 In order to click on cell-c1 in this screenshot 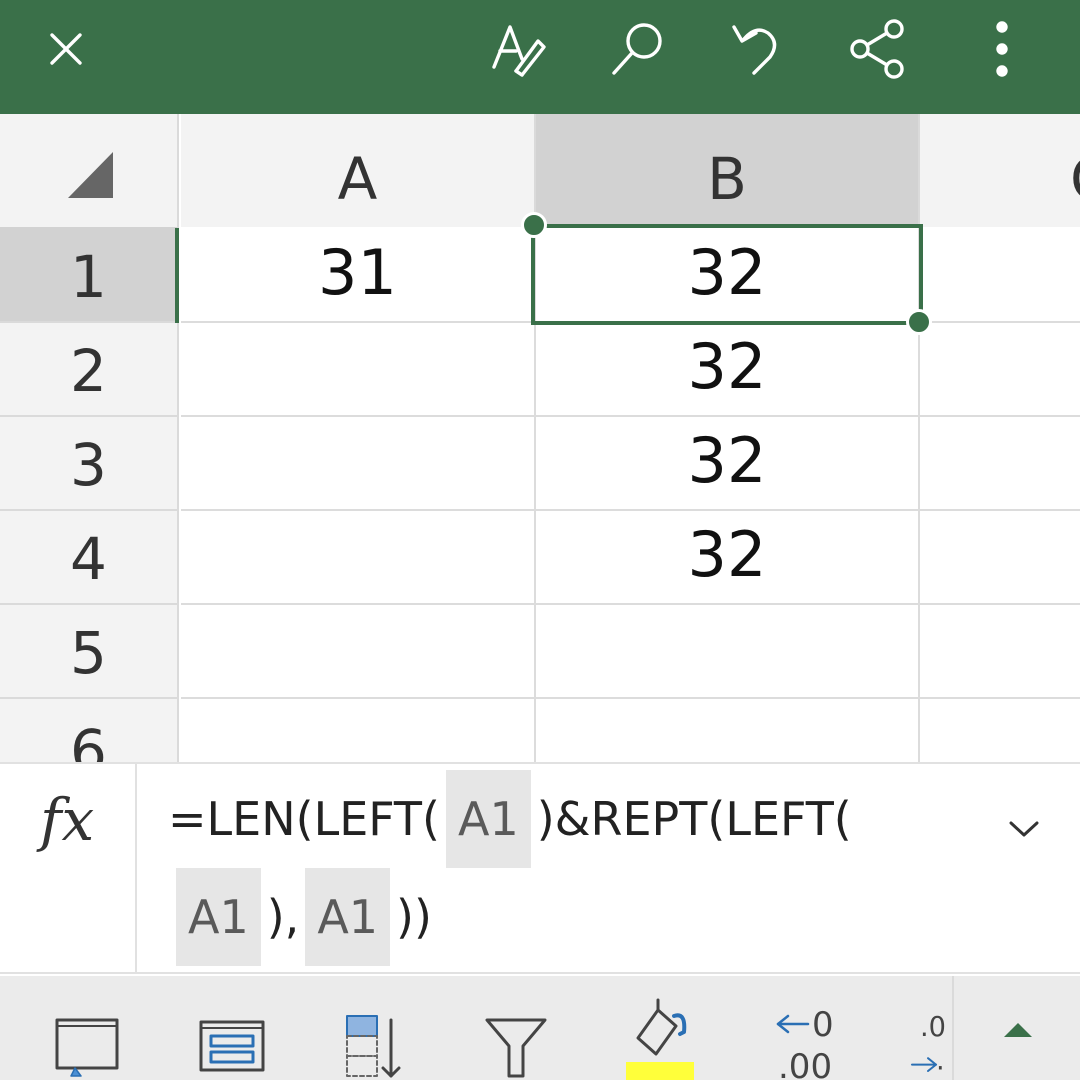, I will do `click(1000, 275)`.